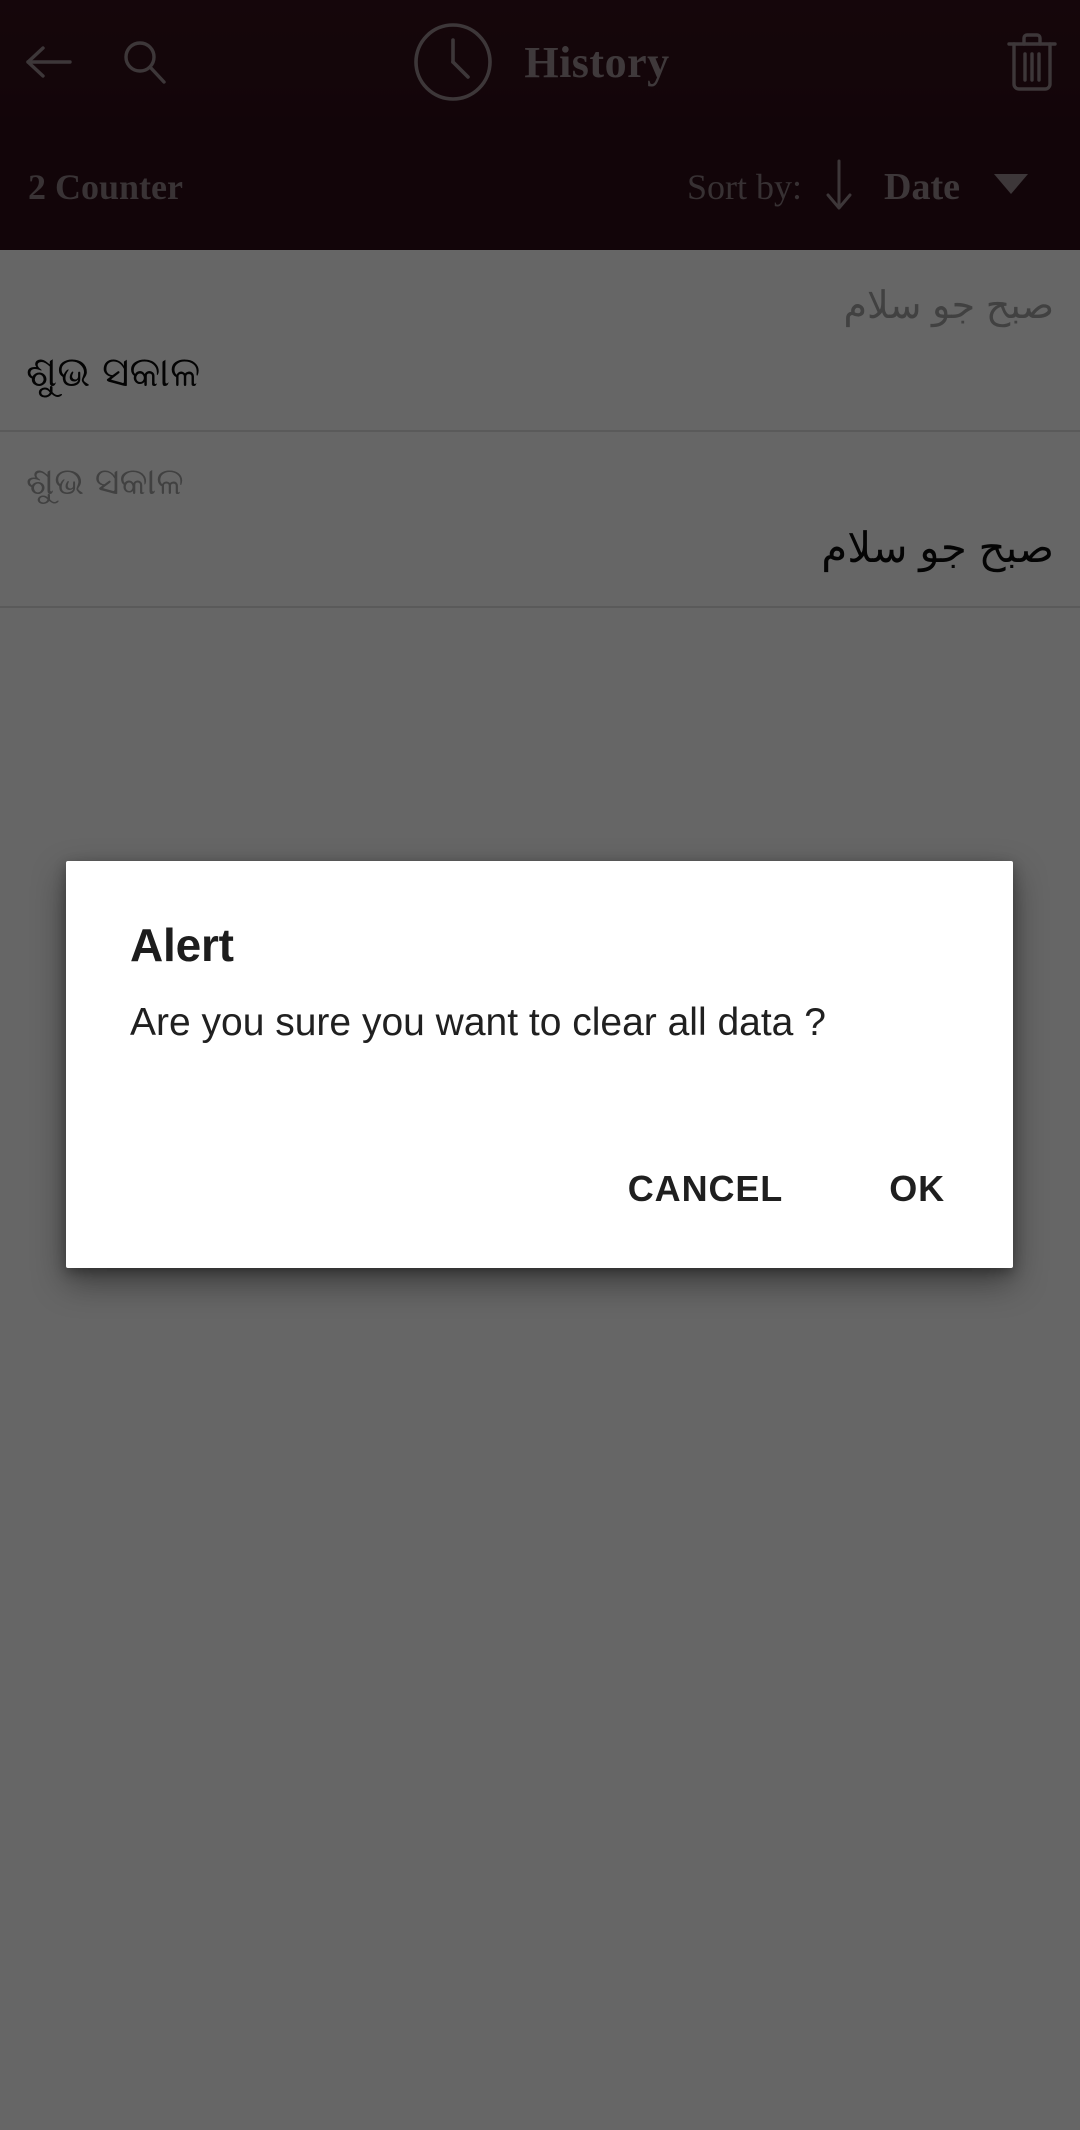  I want to click on cancel-button: CANCEL, so click(705, 1189).